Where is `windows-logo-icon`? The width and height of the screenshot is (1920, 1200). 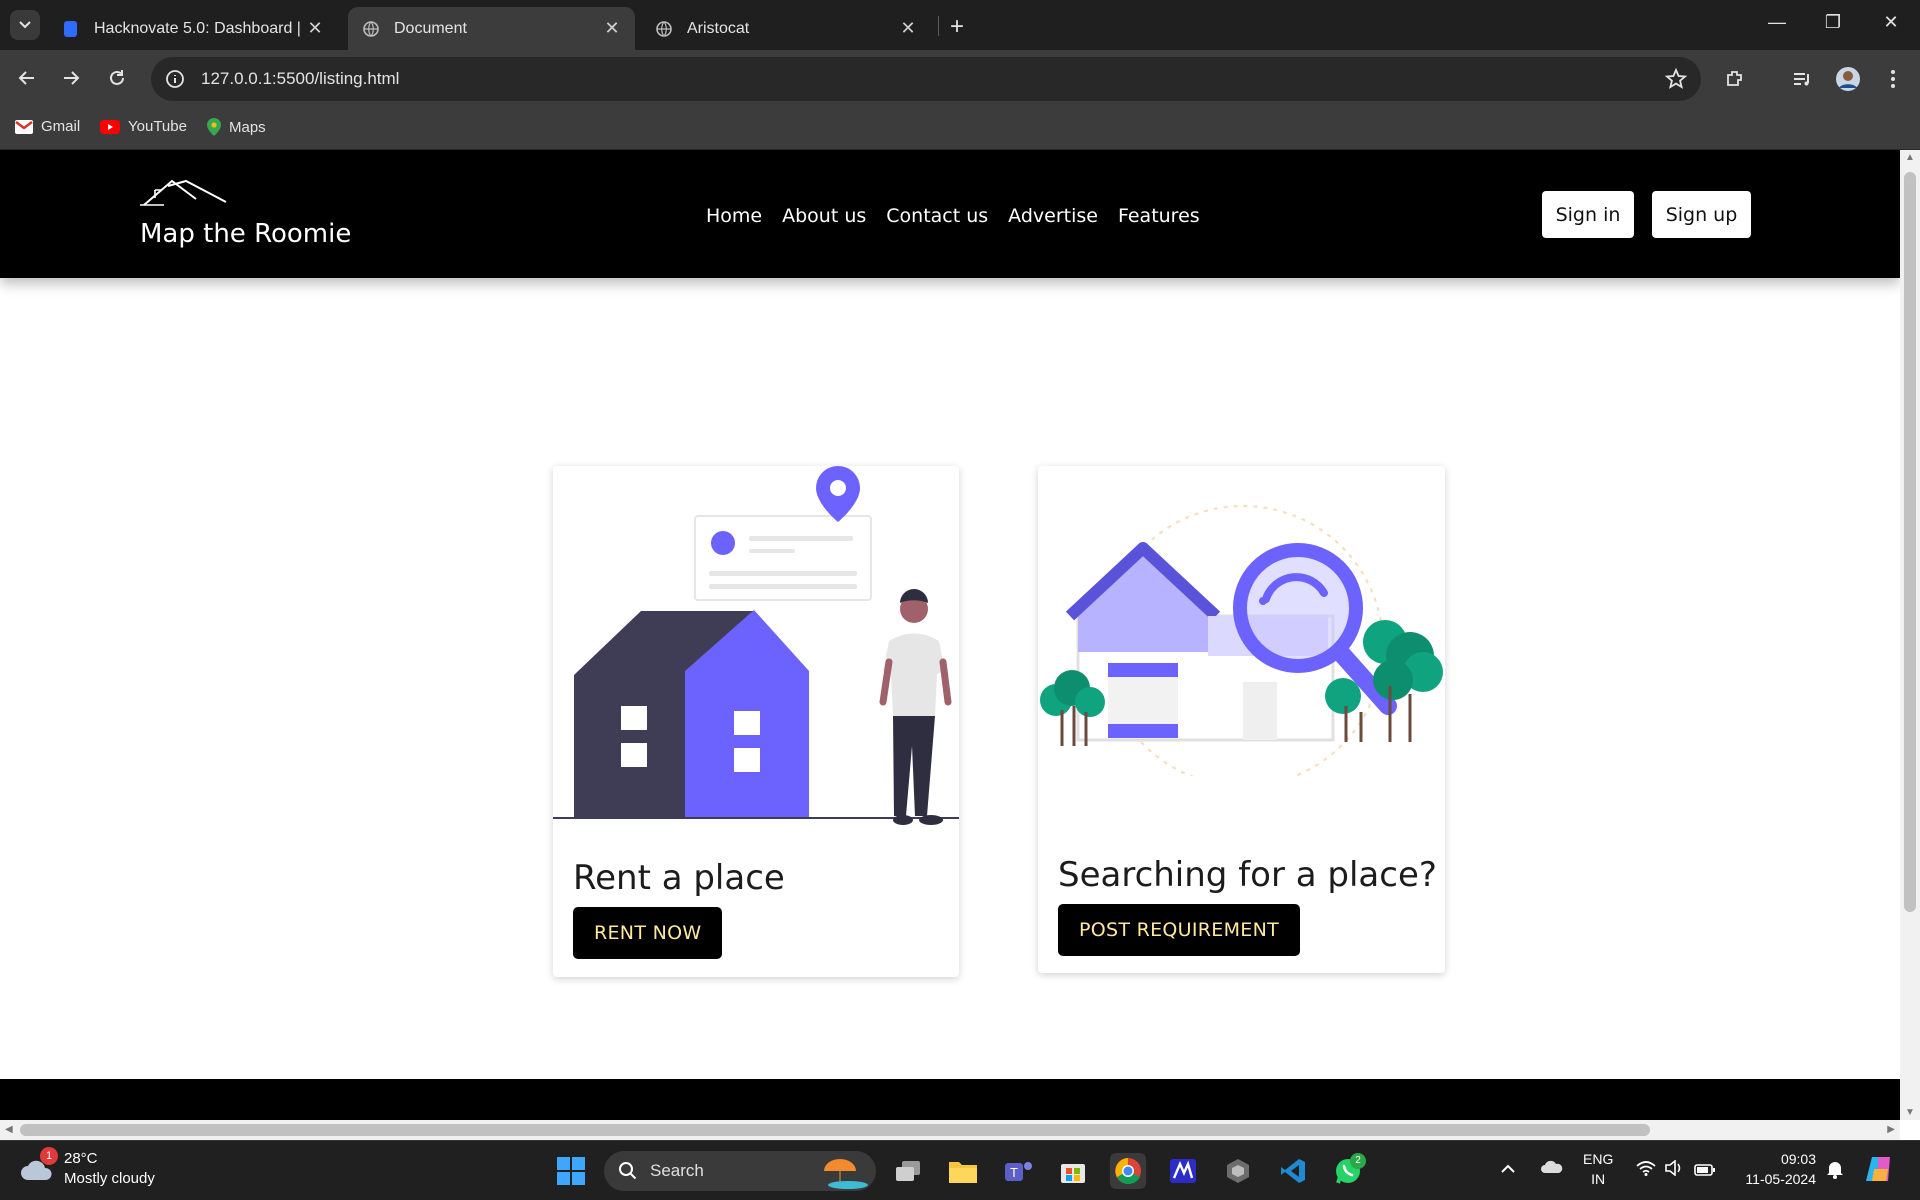
windows-logo-icon is located at coordinates (571, 1171).